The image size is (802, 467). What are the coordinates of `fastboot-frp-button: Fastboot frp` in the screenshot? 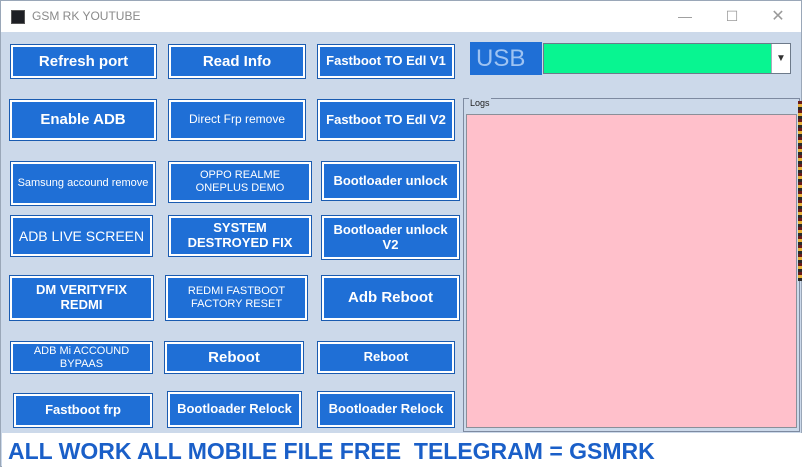 It's located at (83, 410).